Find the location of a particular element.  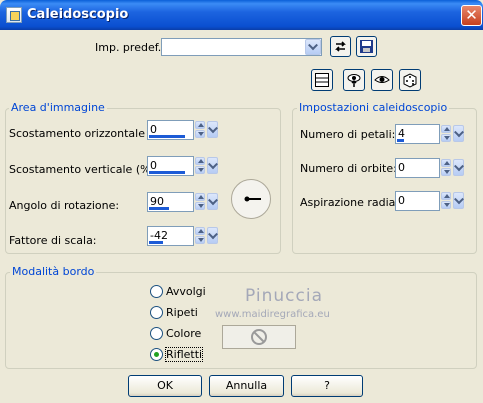

radio-reflect-label: Rifletti is located at coordinates (184, 354).